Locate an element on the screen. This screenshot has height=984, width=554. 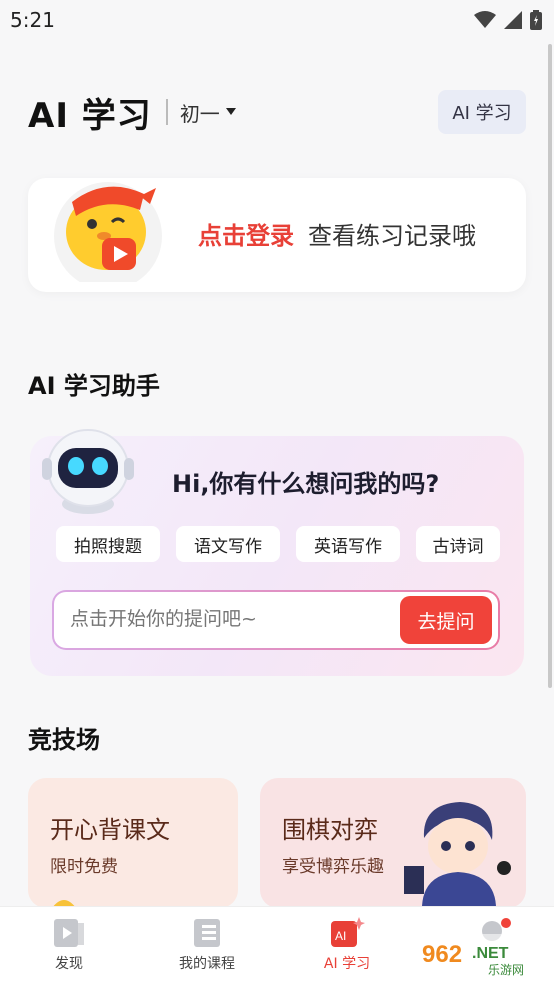
grade-selector: 初一 is located at coordinates (208, 112).